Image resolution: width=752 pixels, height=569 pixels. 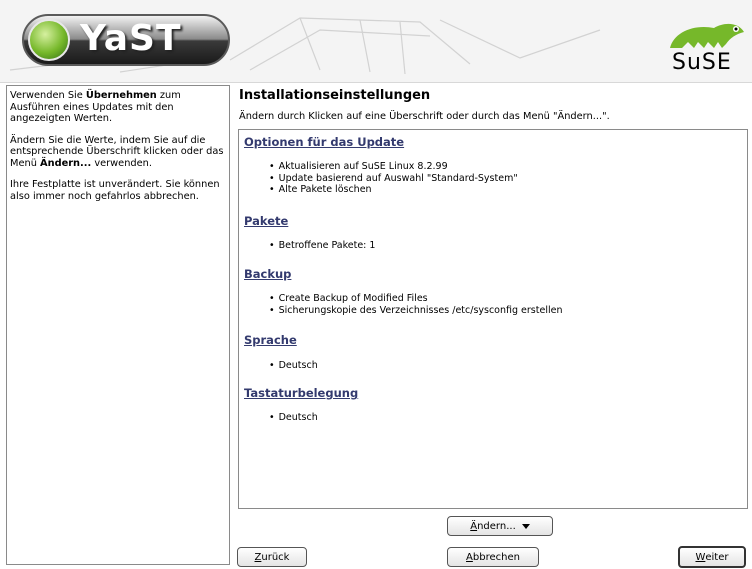 I want to click on yast-logo-orb-icon, so click(x=49, y=40).